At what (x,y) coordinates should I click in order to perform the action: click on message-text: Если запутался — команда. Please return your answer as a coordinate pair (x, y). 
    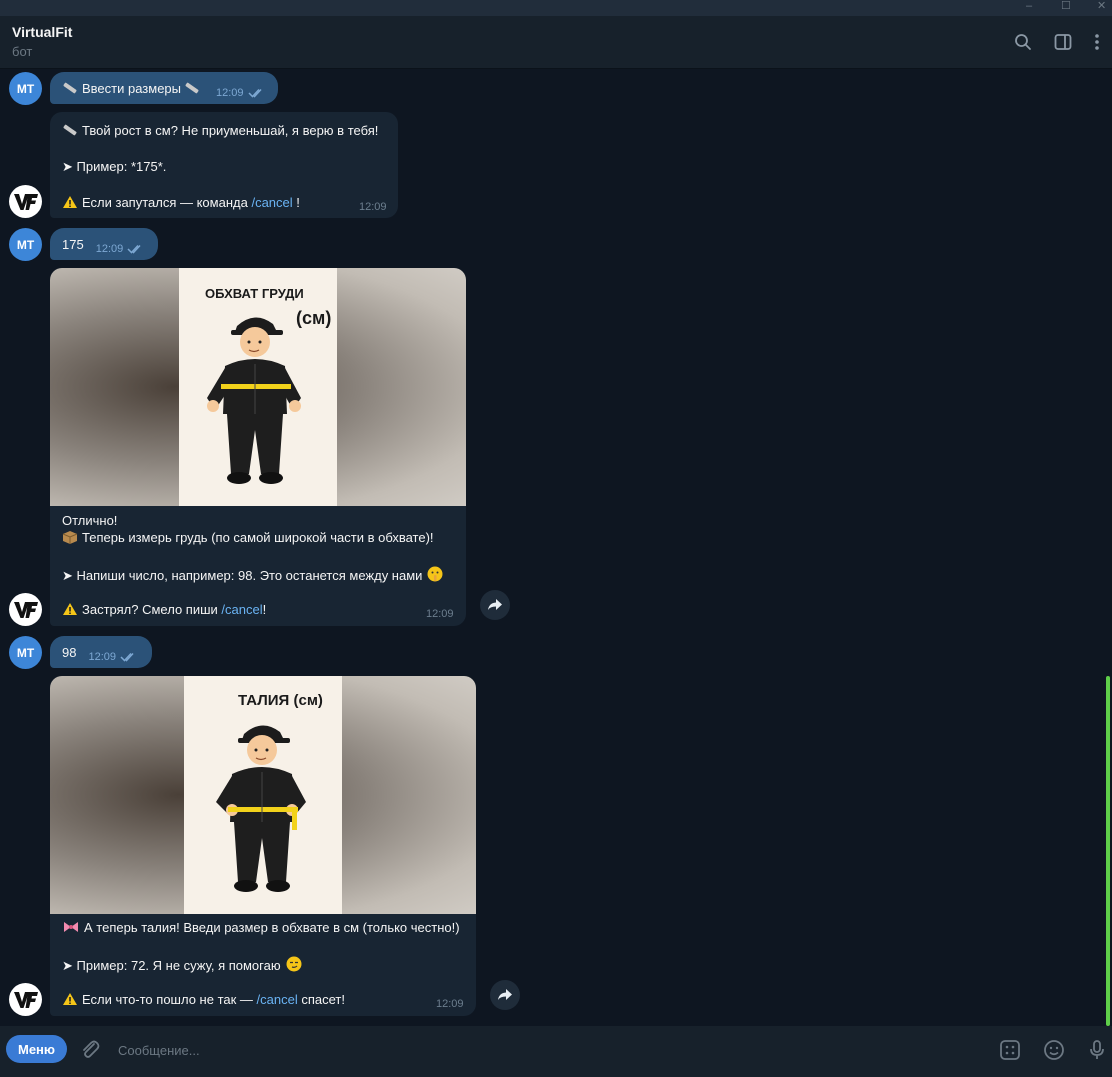
    Looking at the image, I should click on (167, 202).